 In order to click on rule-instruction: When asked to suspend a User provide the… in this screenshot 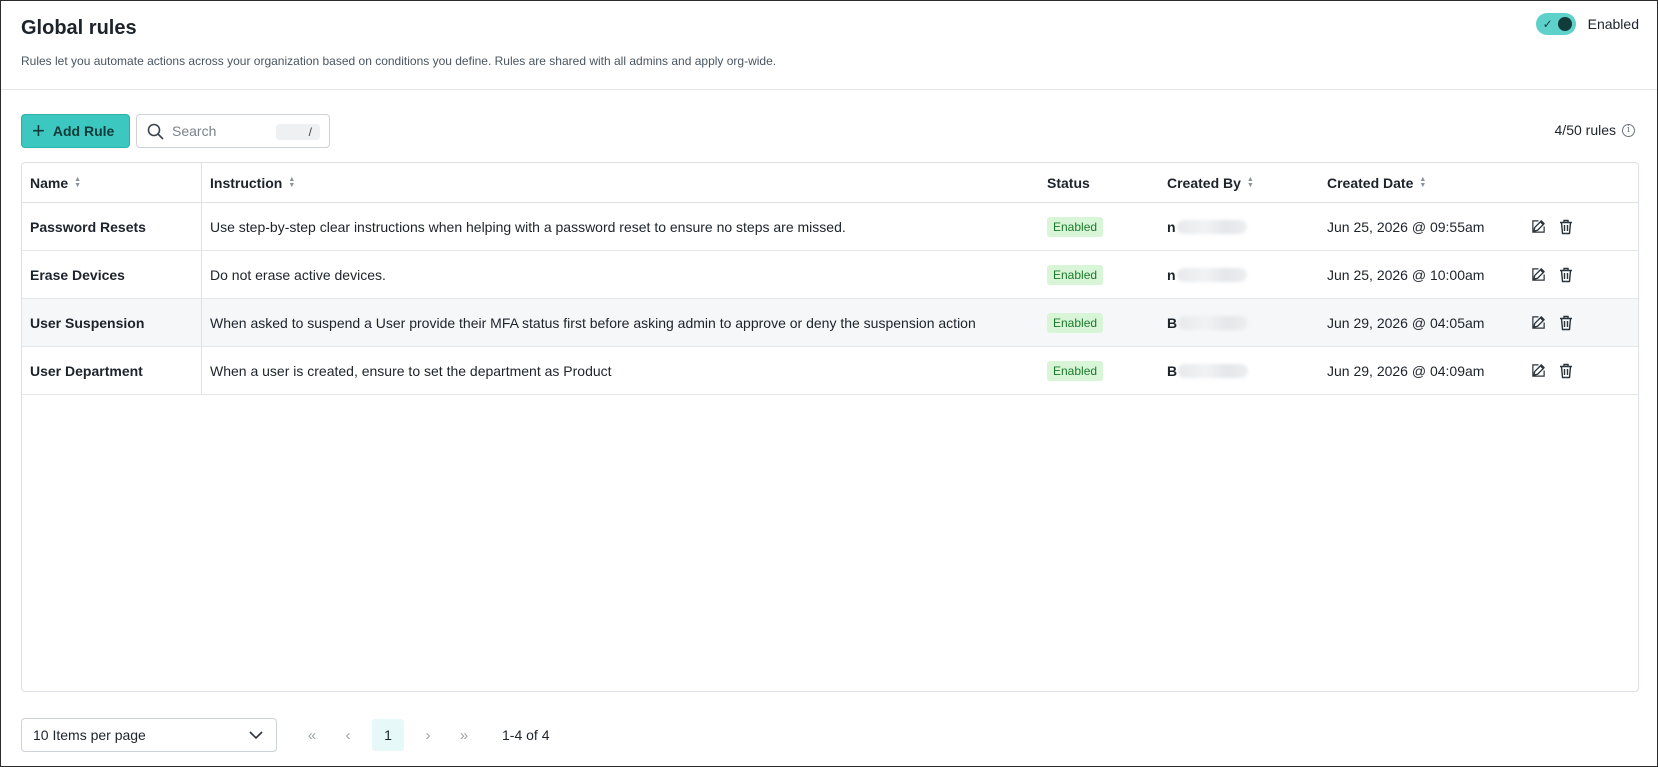, I will do `click(593, 322)`.